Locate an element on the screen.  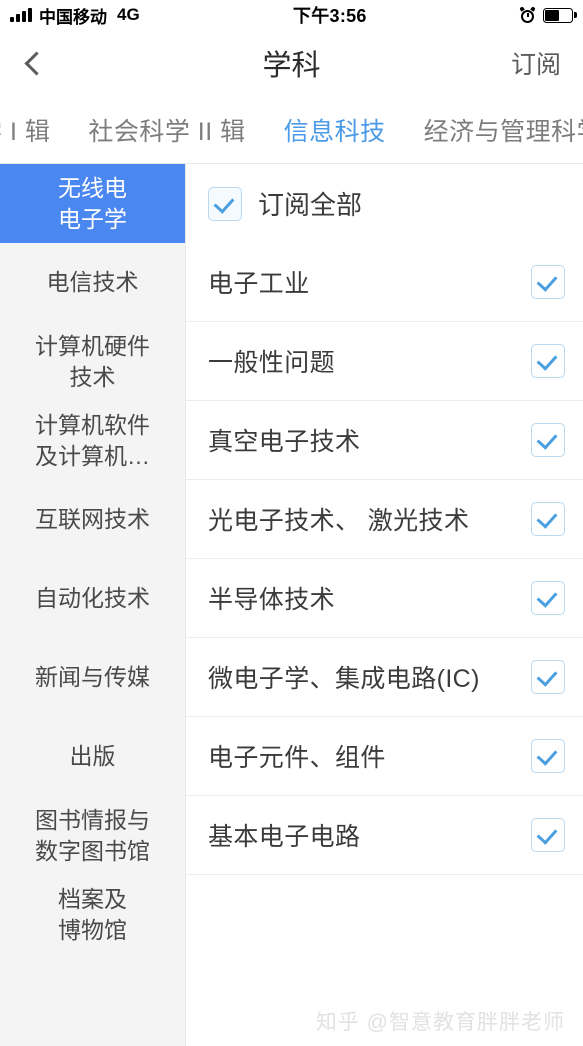
list-item: 电子元件、组件 is located at coordinates (384, 756).